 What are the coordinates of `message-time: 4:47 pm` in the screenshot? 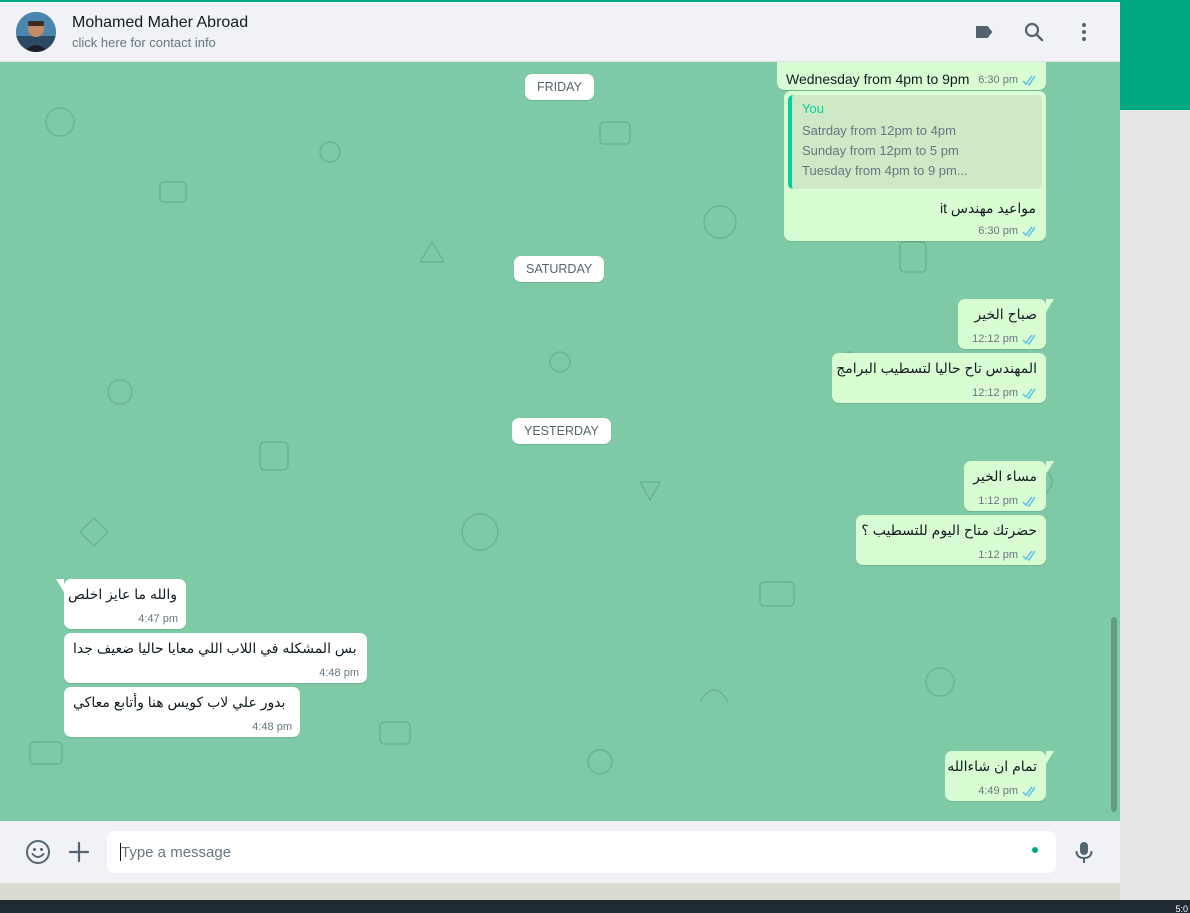 It's located at (158, 619).